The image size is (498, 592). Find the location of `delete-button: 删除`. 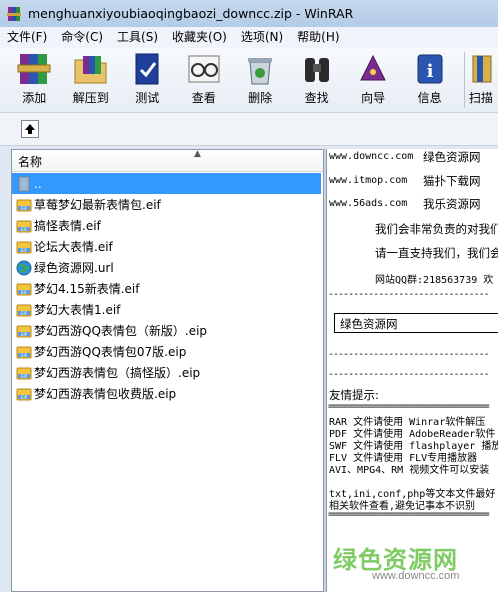

delete-button: 删除 is located at coordinates (260, 80).